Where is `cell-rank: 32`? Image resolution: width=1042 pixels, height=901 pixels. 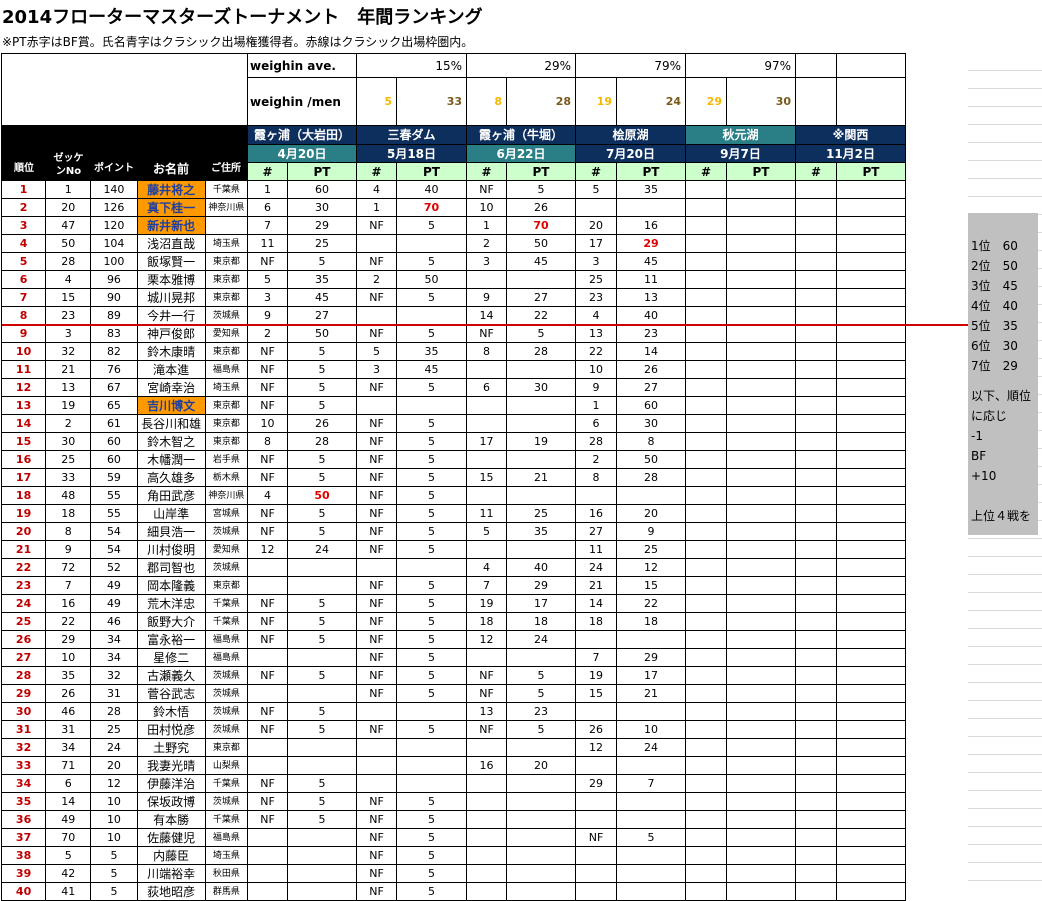
cell-rank: 32 is located at coordinates (23, 747).